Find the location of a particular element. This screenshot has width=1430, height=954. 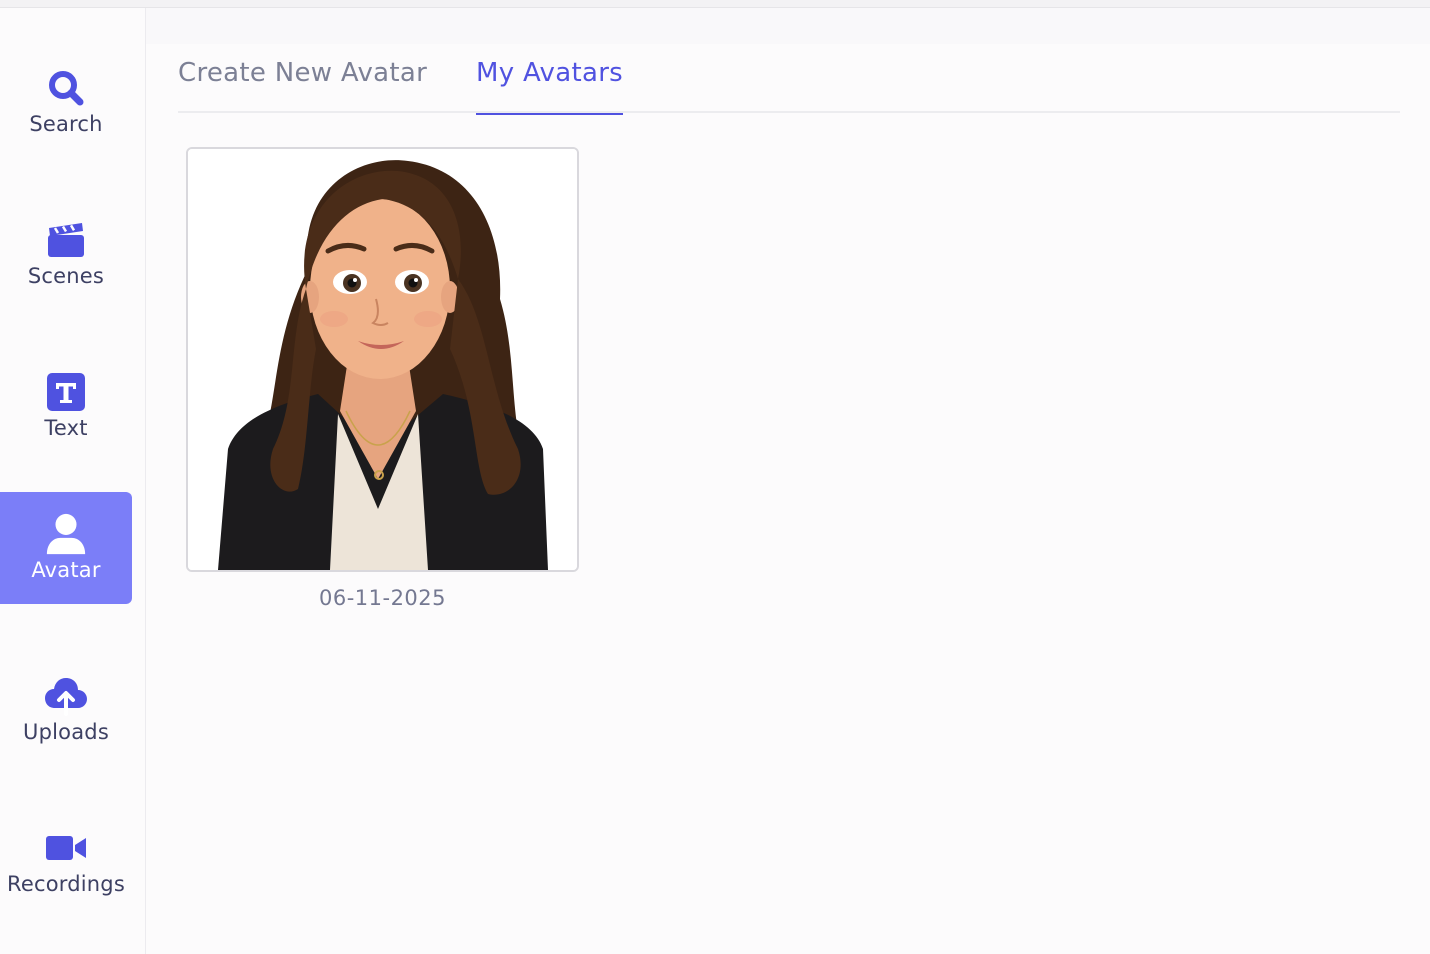

sidebar-item-label: Search is located at coordinates (66, 124).